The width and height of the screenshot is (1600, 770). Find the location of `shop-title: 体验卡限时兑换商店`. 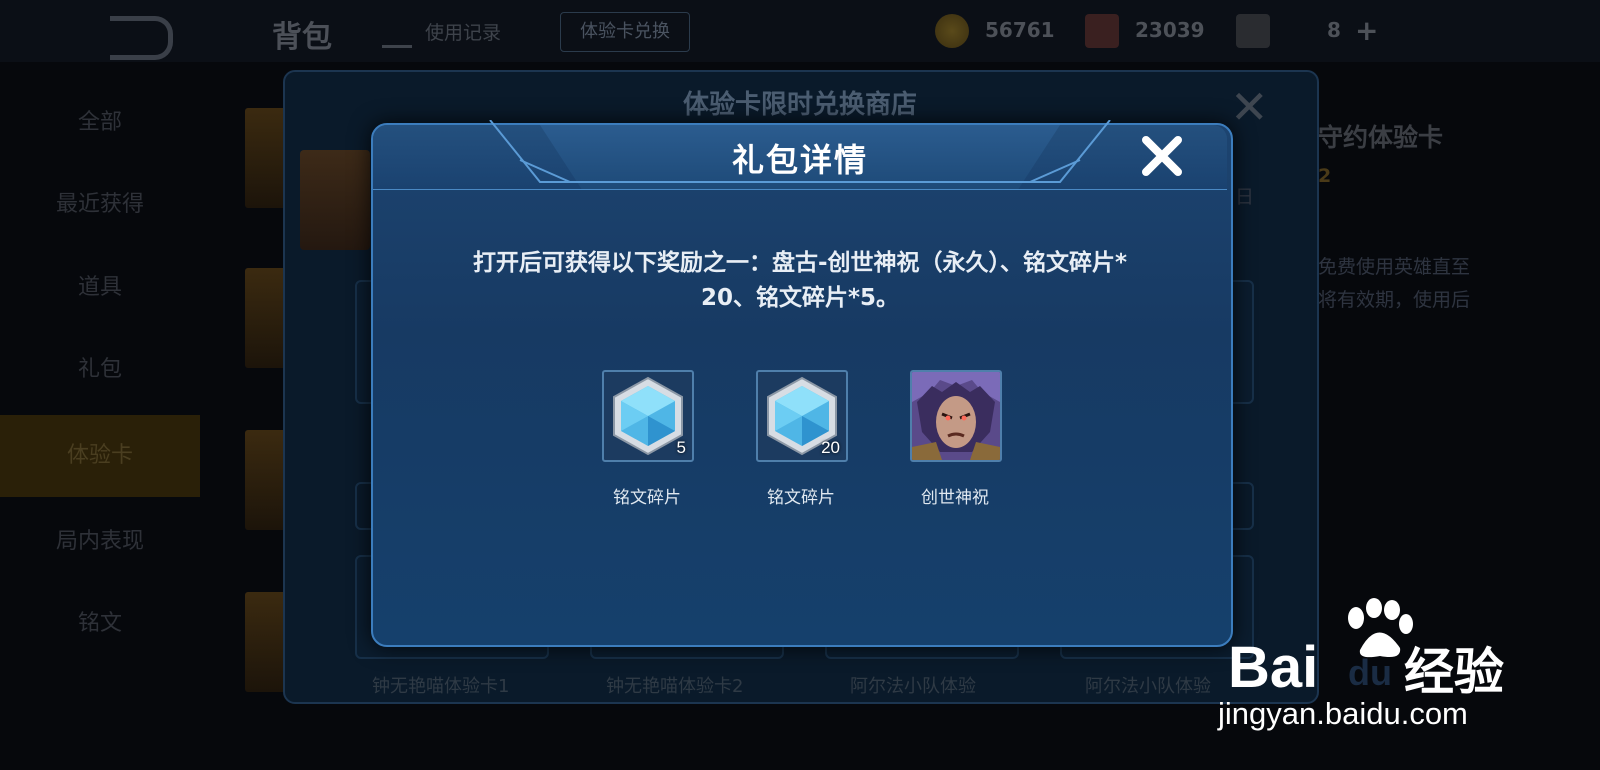

shop-title: 体验卡限时兑换商店 is located at coordinates (799, 105).